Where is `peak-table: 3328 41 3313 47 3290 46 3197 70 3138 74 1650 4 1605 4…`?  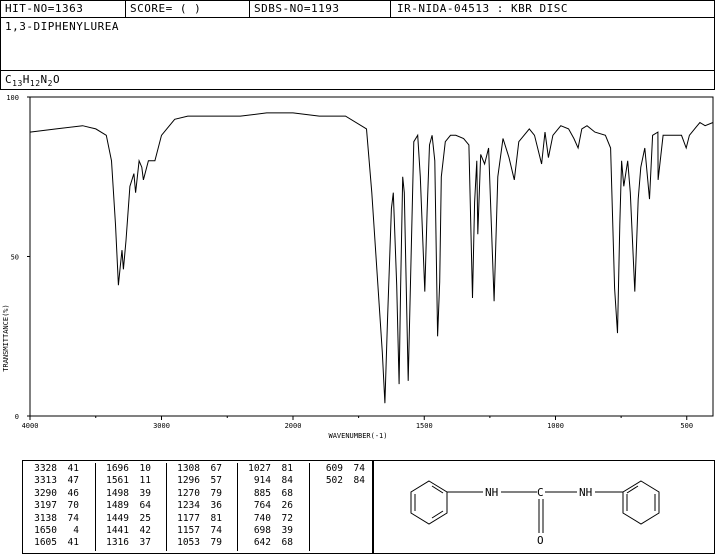 peak-table: 3328 41 3313 47 3290 46 3197 70 3138 74 1650 4 1605 4… is located at coordinates (198, 507).